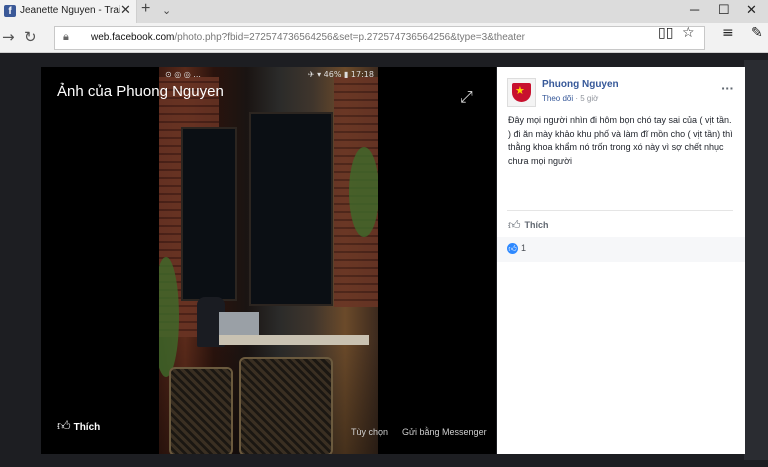 This screenshot has height=467, width=768. Describe the element at coordinates (294, 340) in the screenshot. I see `cafe-table` at that location.